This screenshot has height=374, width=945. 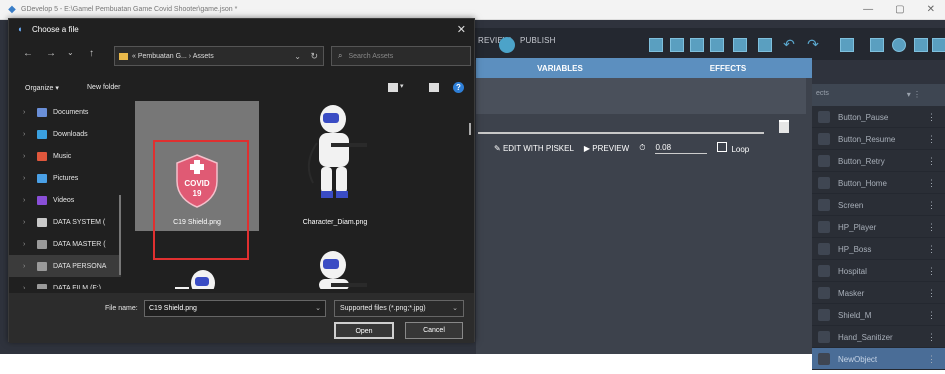 What do you see at coordinates (560, 68) in the screenshot?
I see `tab-variables: VARIABLES` at bounding box center [560, 68].